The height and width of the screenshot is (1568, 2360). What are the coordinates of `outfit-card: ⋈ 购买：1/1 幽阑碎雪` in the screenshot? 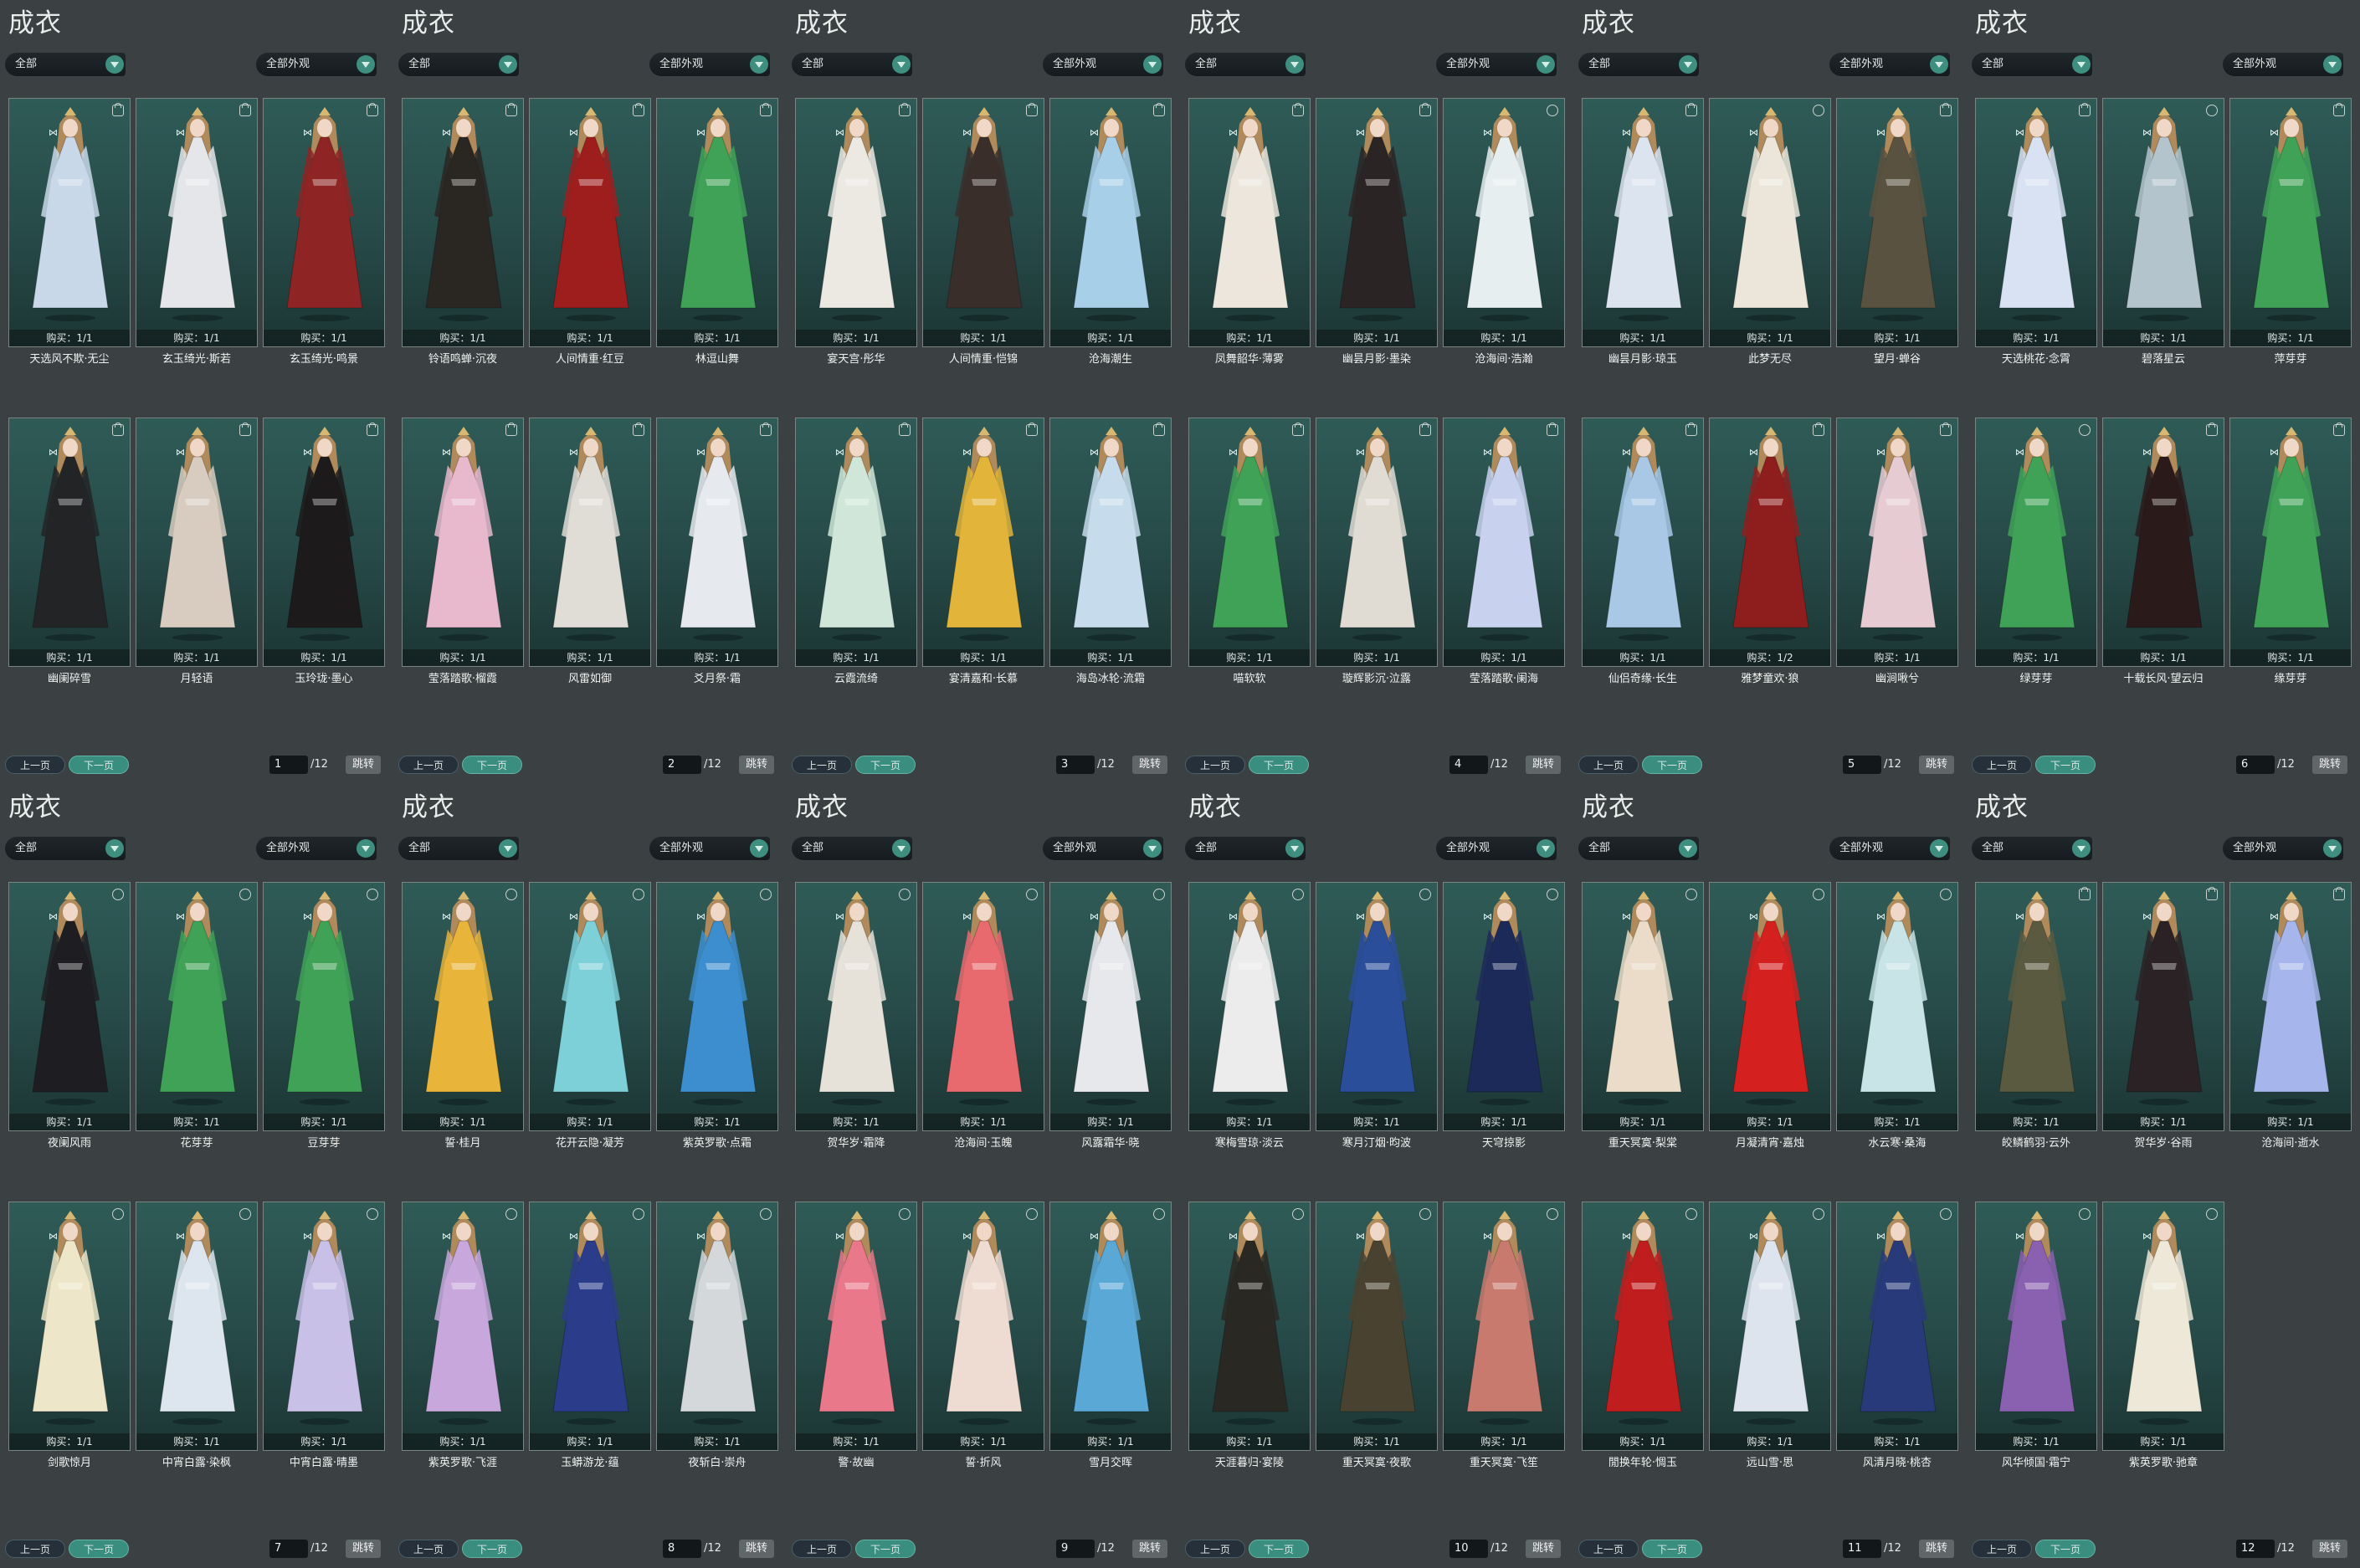 It's located at (69, 551).